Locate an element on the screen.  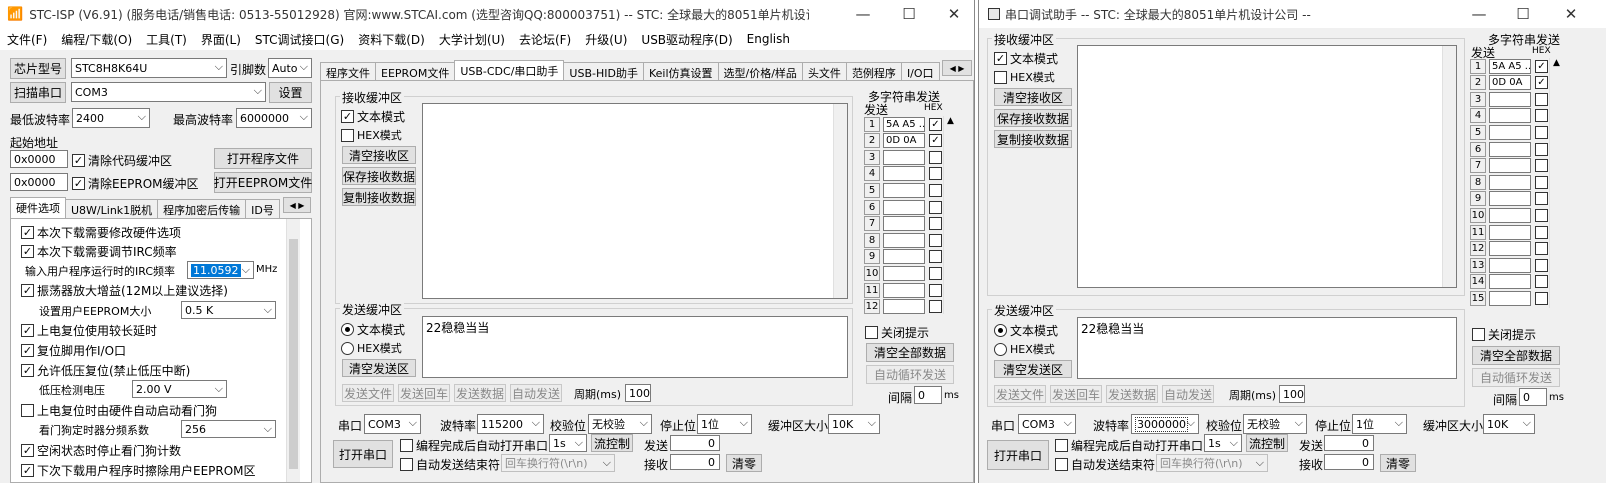
receive-scrollbar is located at coordinates (1449, 166).